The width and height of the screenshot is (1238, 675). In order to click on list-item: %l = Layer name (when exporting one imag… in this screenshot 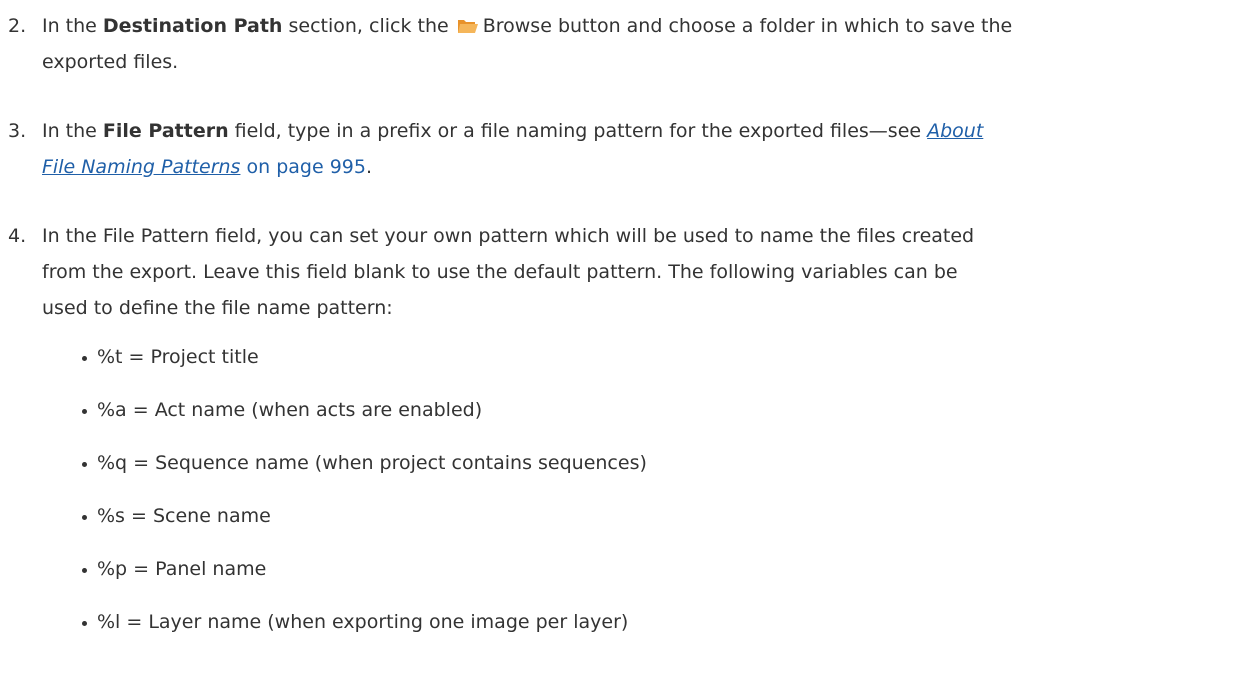, I will do `click(619, 622)`.